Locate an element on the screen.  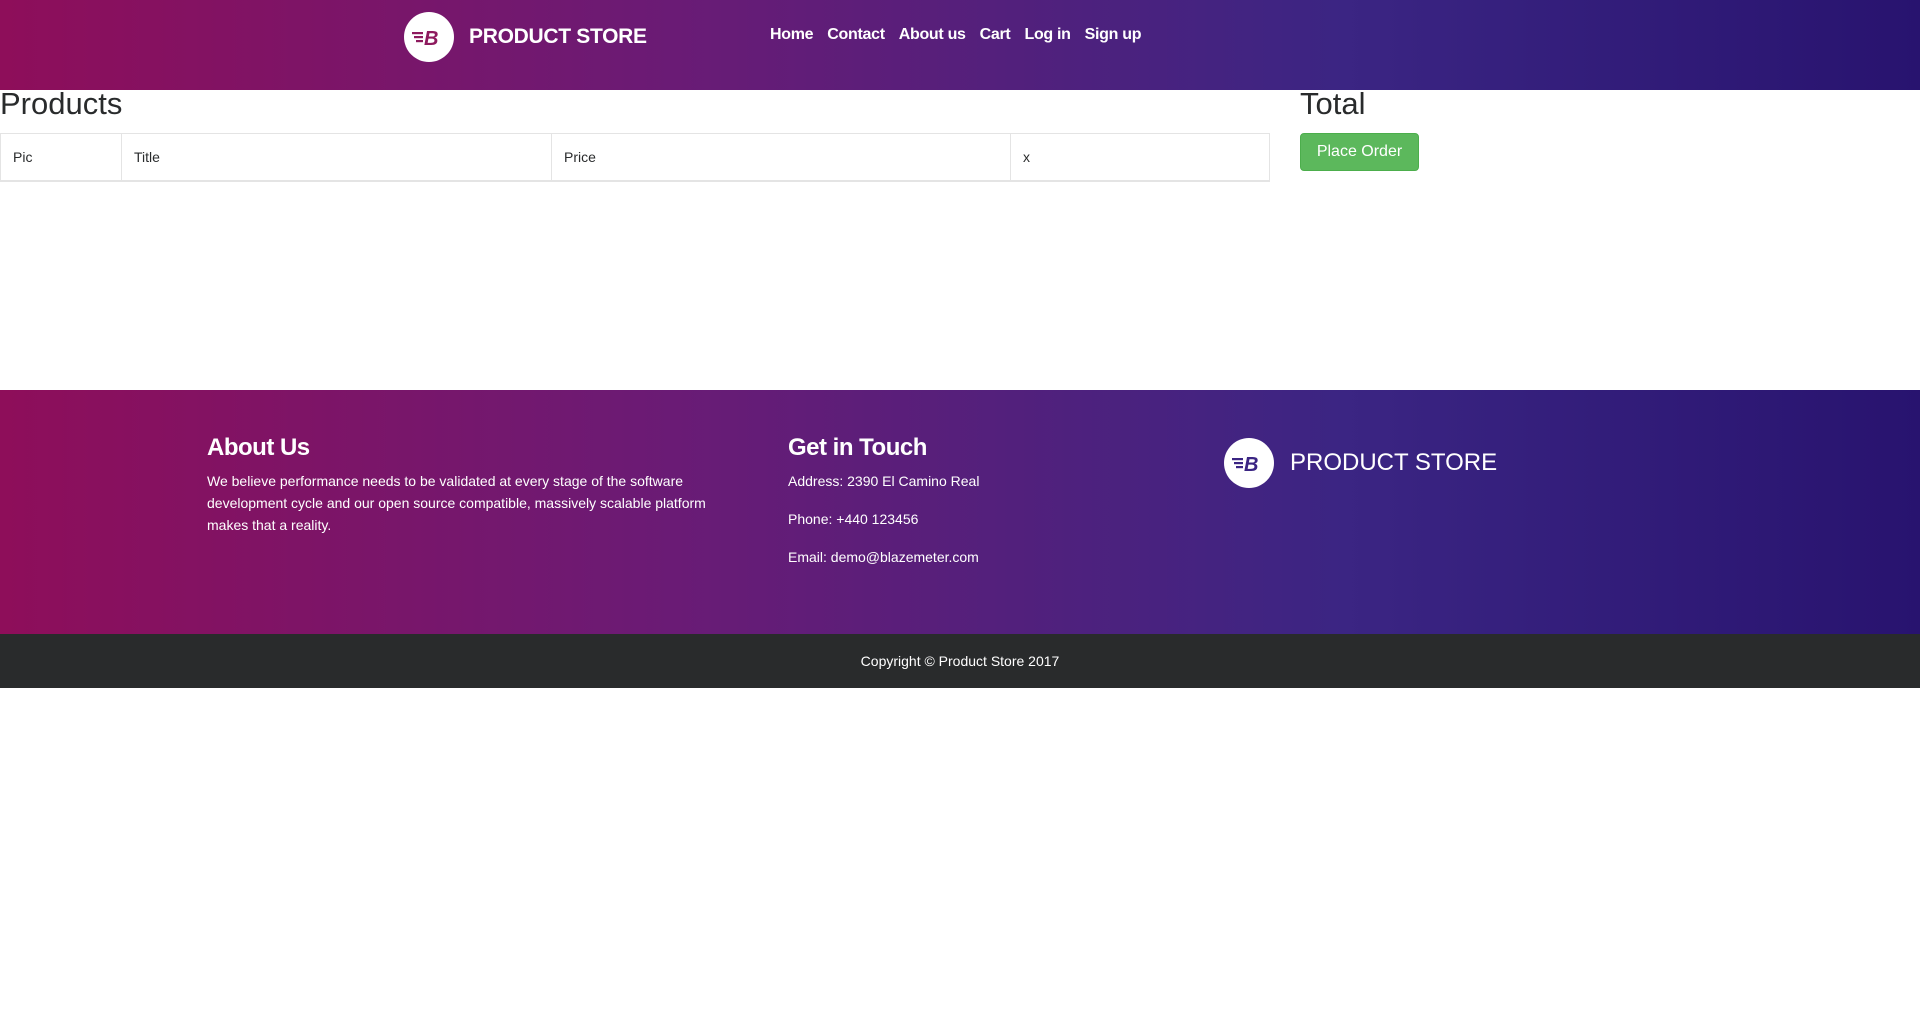
table-header-row: Pic Title Price x is located at coordinates (635, 157).